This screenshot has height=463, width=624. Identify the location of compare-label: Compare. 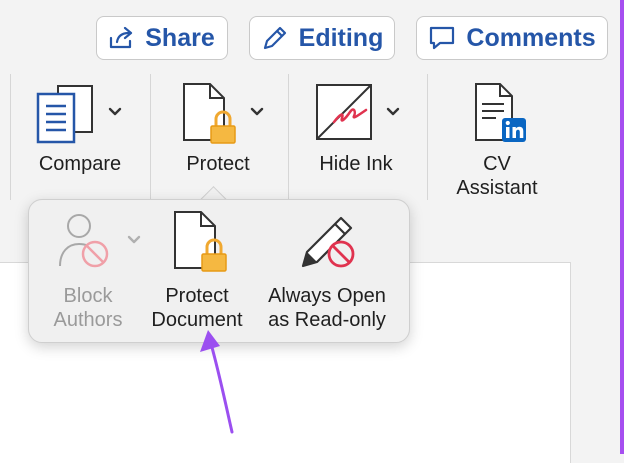
(80, 164).